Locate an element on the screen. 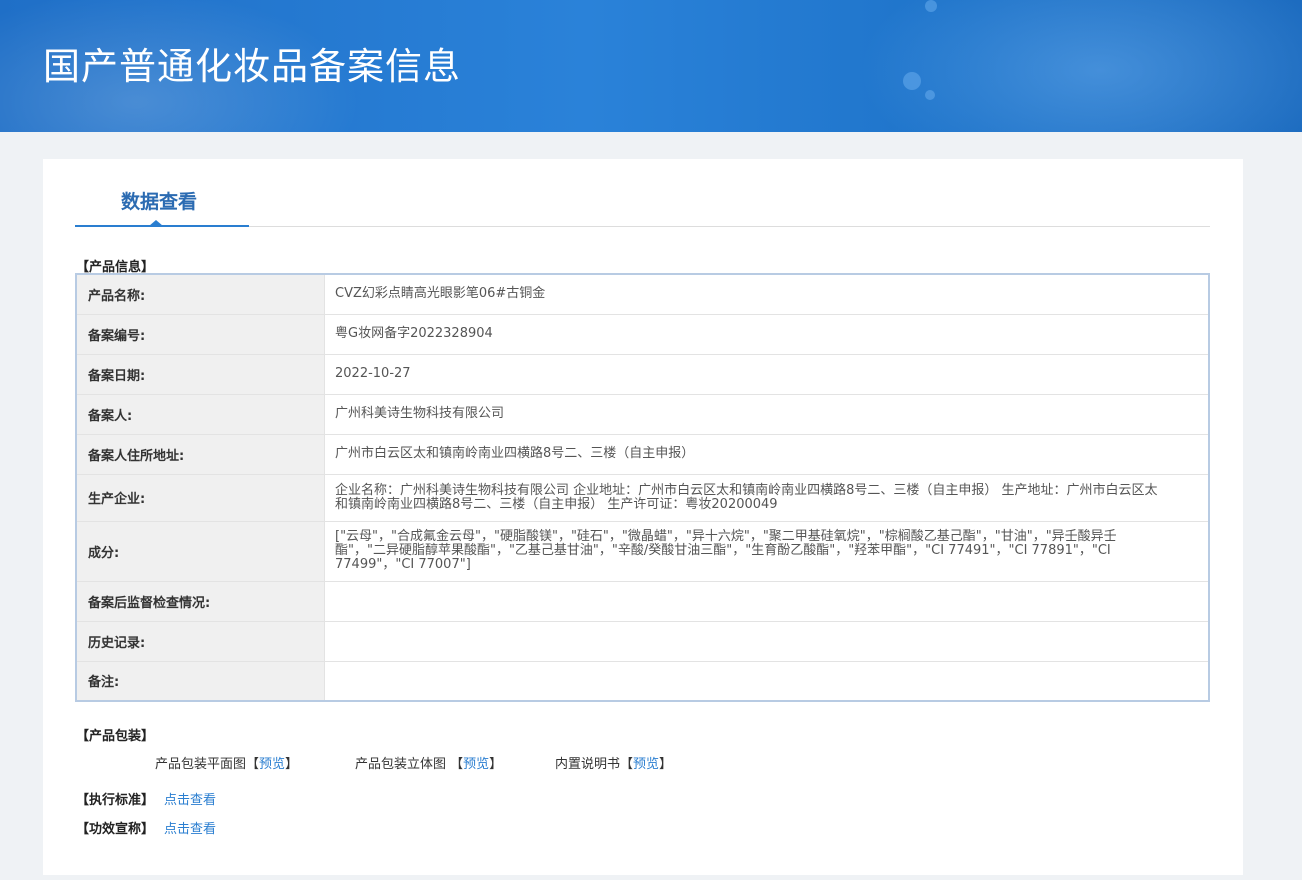 The height and width of the screenshot is (880, 1302). table-row: 备注: is located at coordinates (642, 680).